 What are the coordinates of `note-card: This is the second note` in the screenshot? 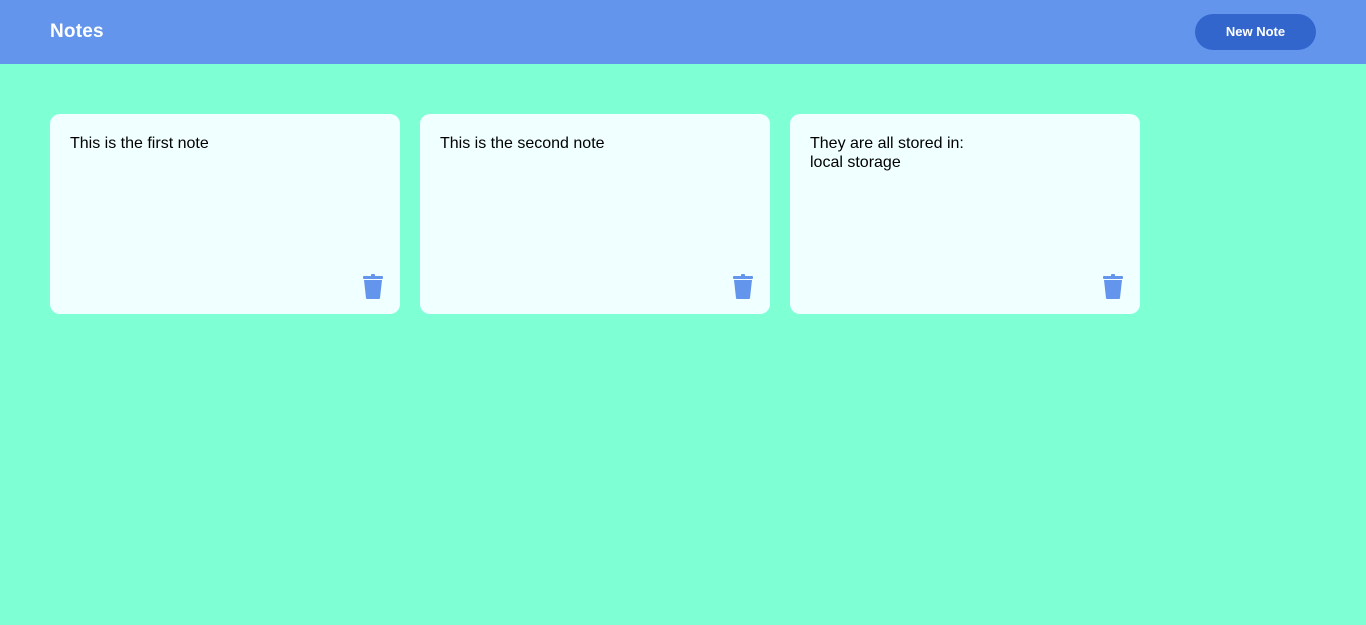 It's located at (595, 214).